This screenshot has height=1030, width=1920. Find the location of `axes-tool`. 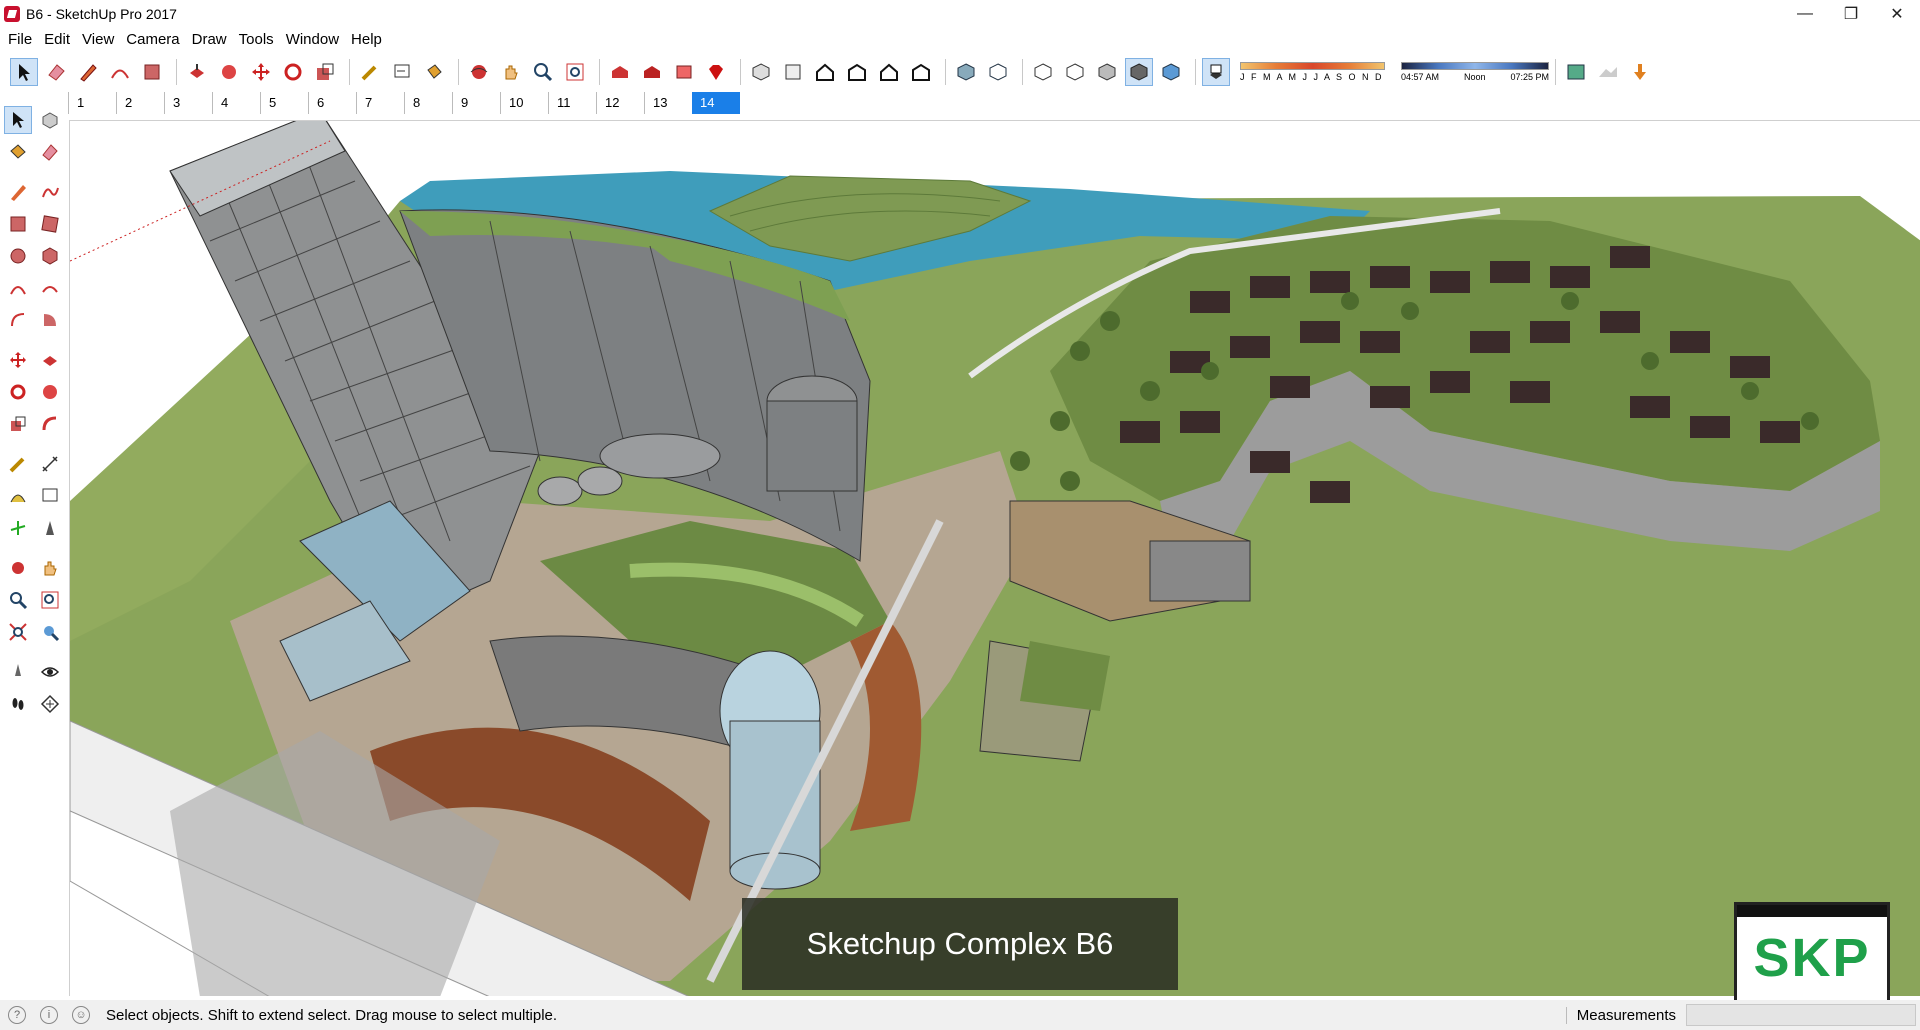

axes-tool is located at coordinates (18, 528).